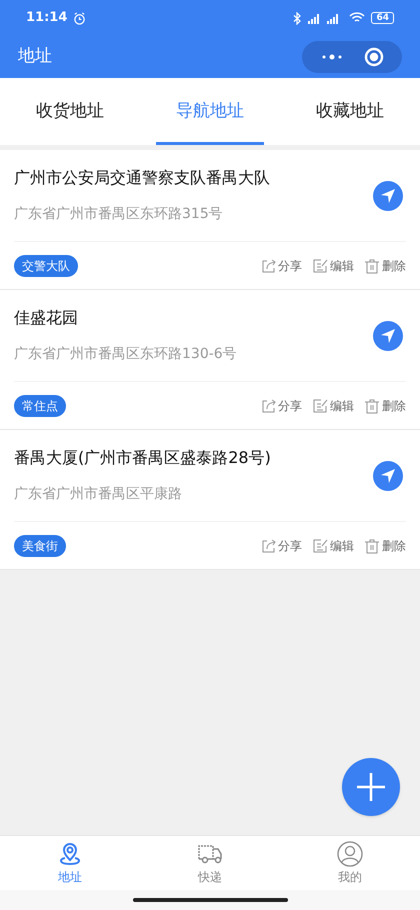  What do you see at coordinates (47, 18) in the screenshot?
I see `status-time: 11:14` at bounding box center [47, 18].